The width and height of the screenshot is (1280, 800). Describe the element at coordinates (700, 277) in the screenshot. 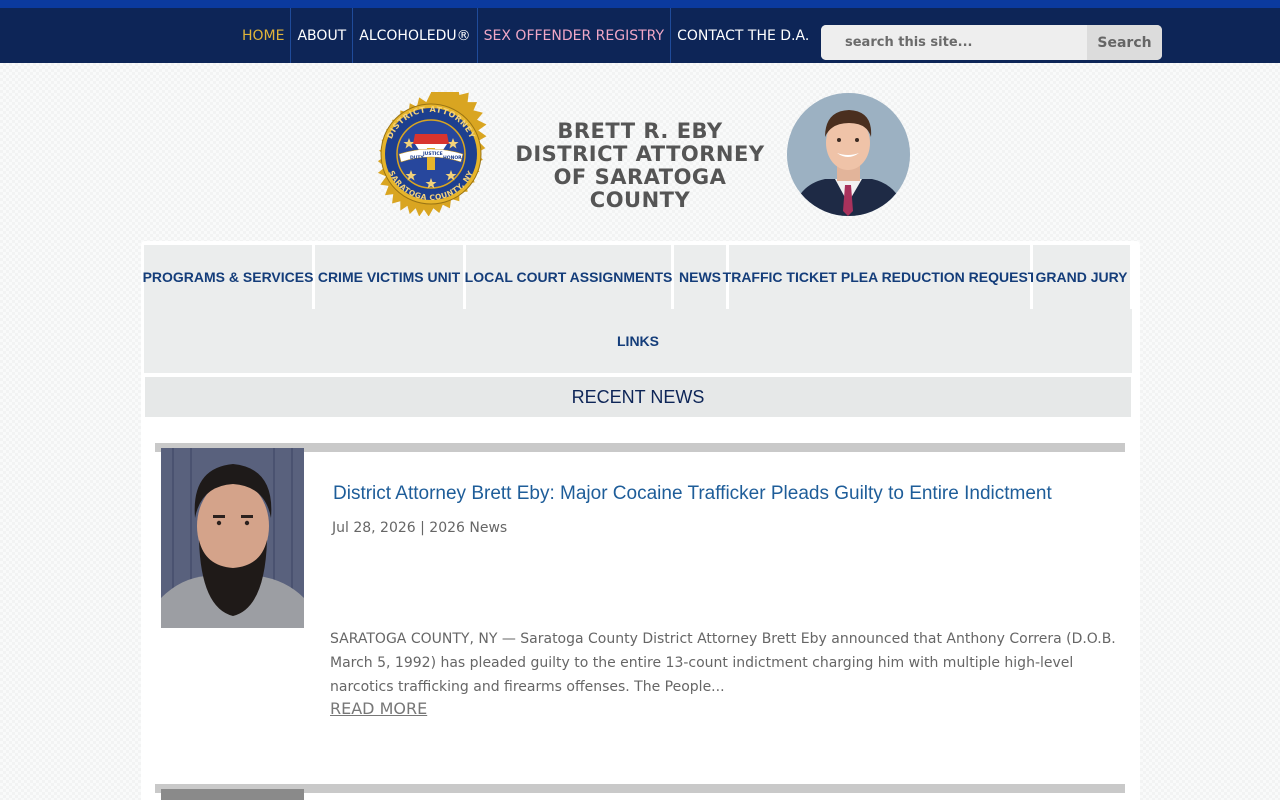

I see `menu-news: NEWS` at that location.